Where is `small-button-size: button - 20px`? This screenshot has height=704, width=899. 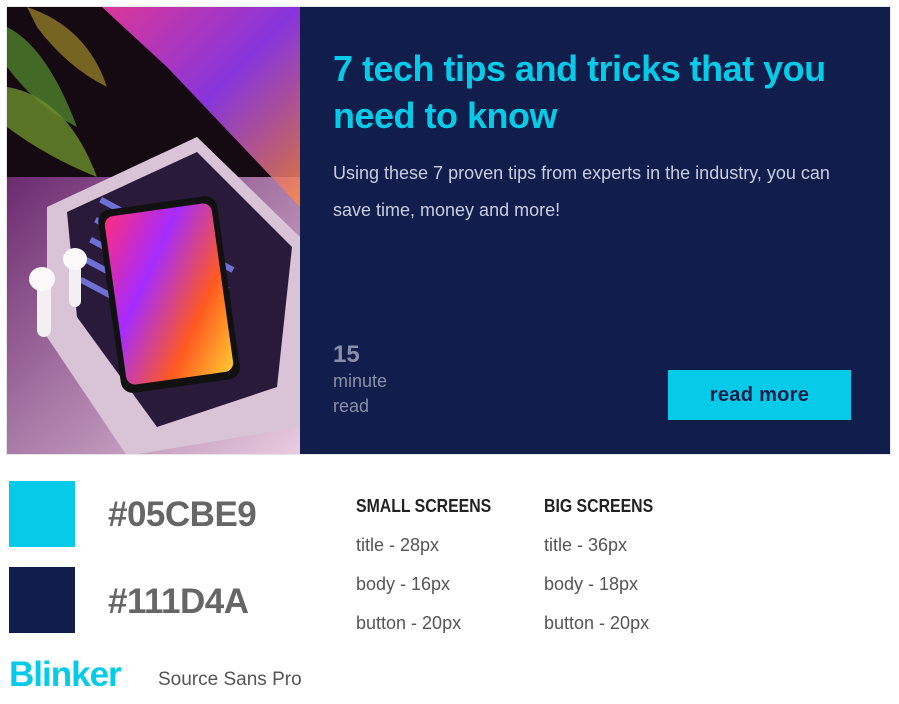 small-button-size: button - 20px is located at coordinates (409, 623).